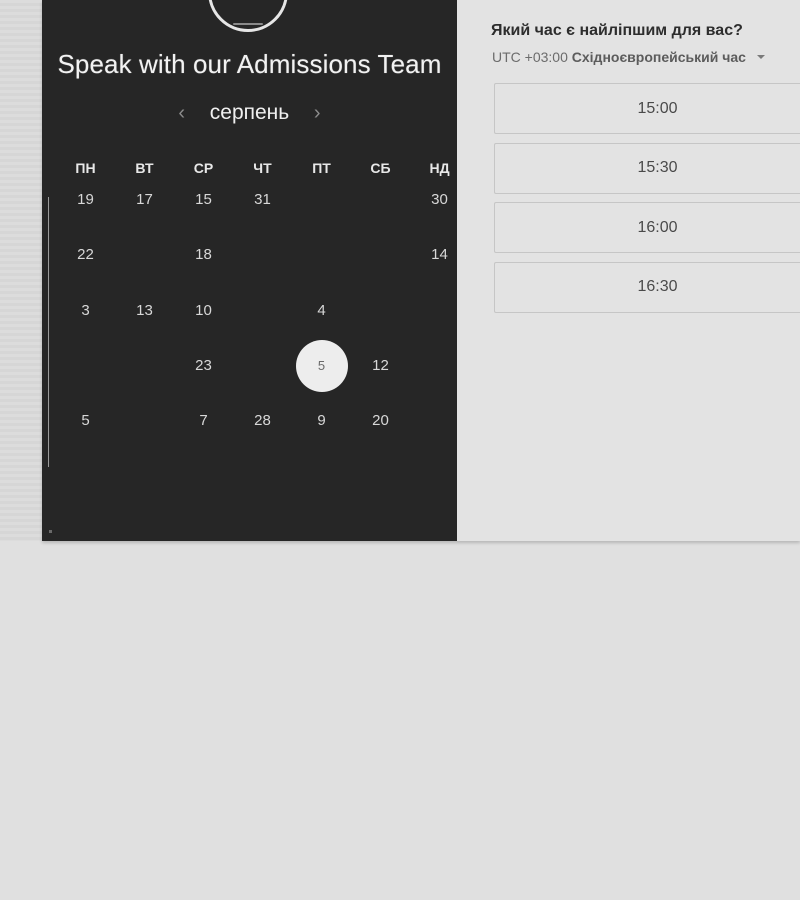  I want to click on calendar-day: 28, so click(262, 420).